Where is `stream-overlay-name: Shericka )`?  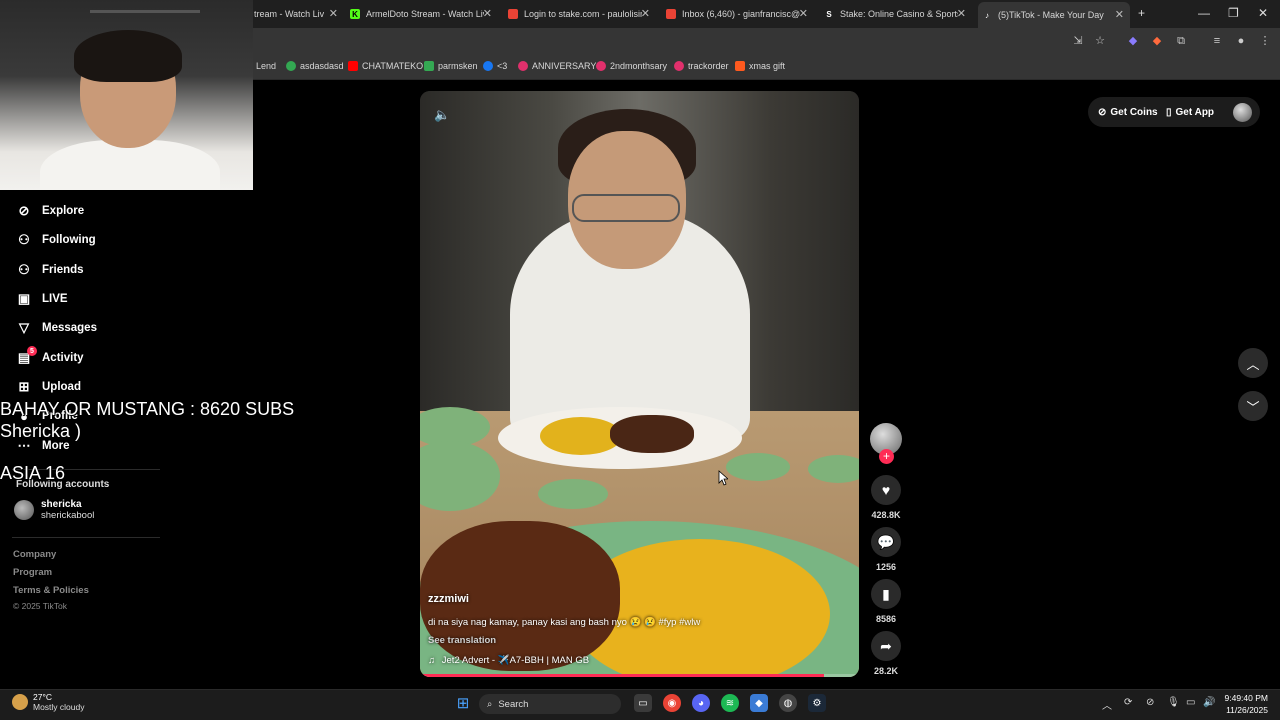
stream-overlay-name: Shericka ) is located at coordinates (41, 431).